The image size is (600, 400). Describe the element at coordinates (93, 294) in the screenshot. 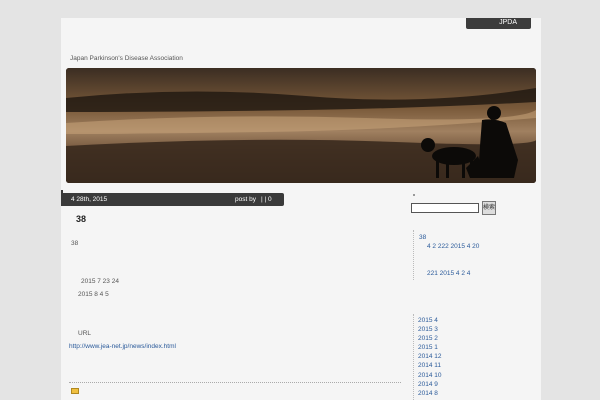

I see `post-text-line: 2015 8 4 5` at that location.